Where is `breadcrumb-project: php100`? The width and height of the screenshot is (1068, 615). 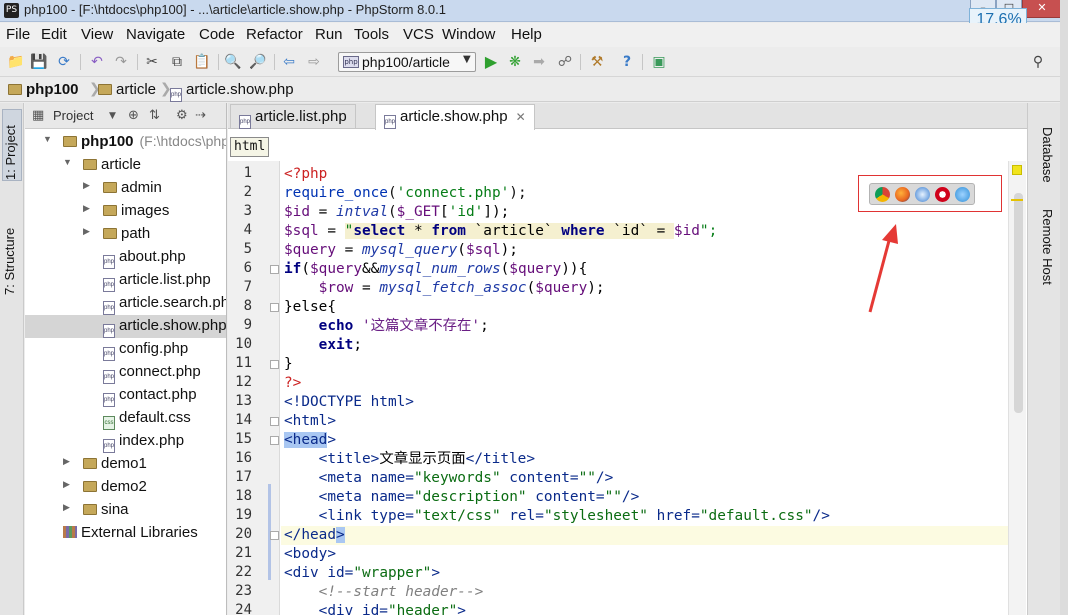
breadcrumb-project: php100 is located at coordinates (43, 89).